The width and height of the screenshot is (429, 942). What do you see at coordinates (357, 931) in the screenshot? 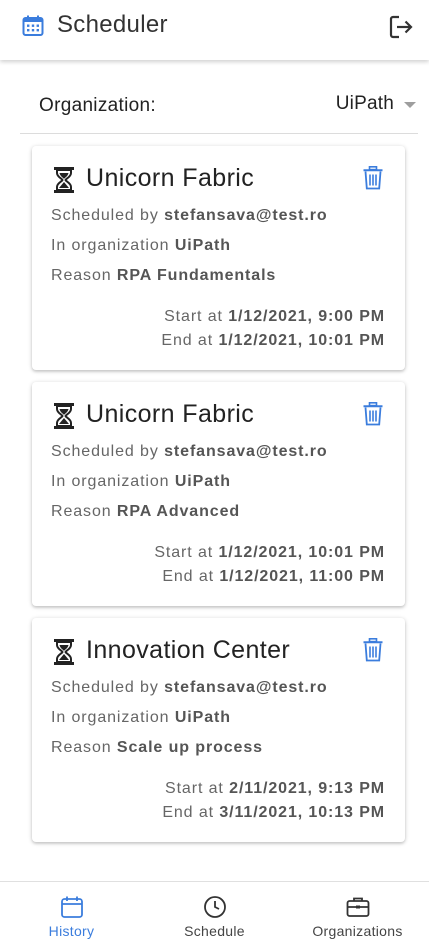
I see `nav-label: Organizations` at bounding box center [357, 931].